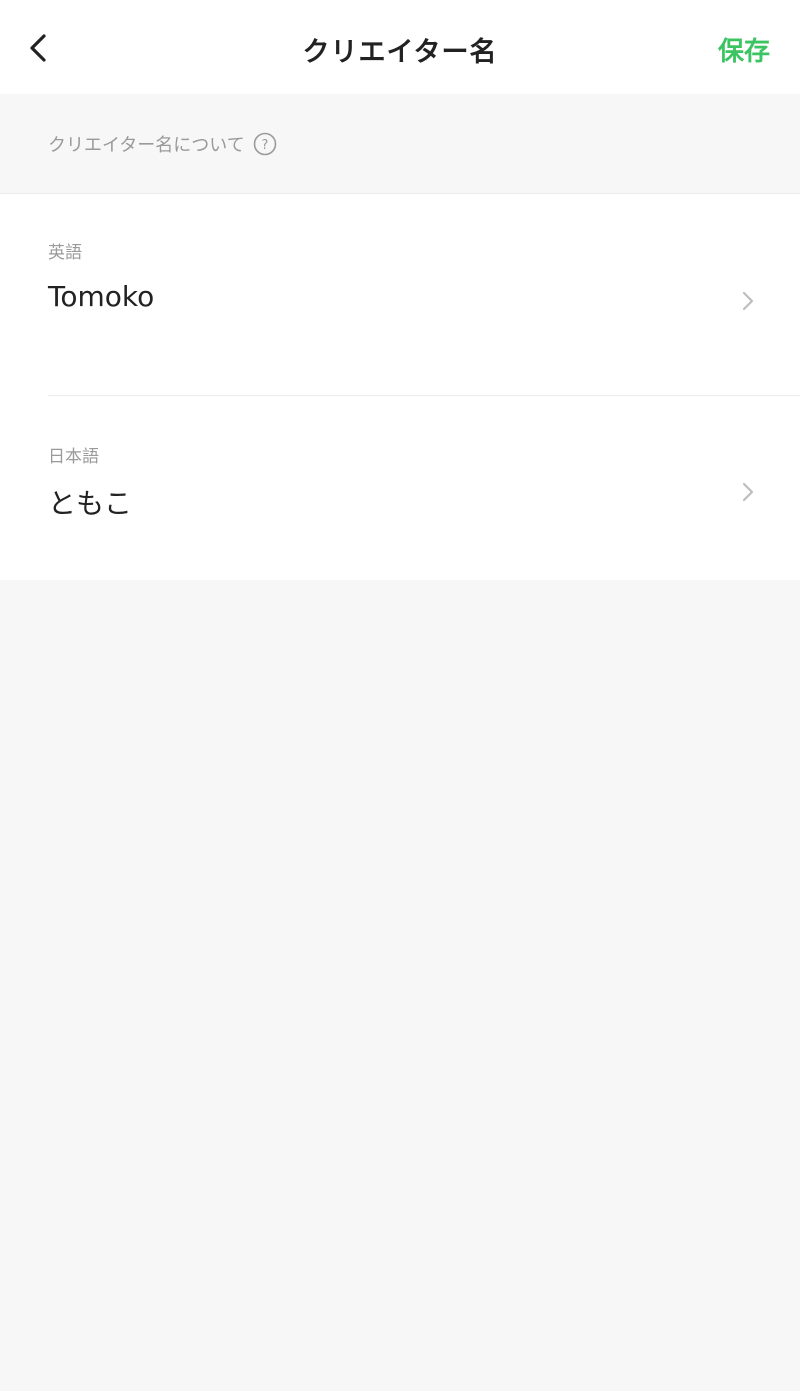 The height and width of the screenshot is (1391, 800). I want to click on japanese-name-value: ともこ, so click(90, 503).